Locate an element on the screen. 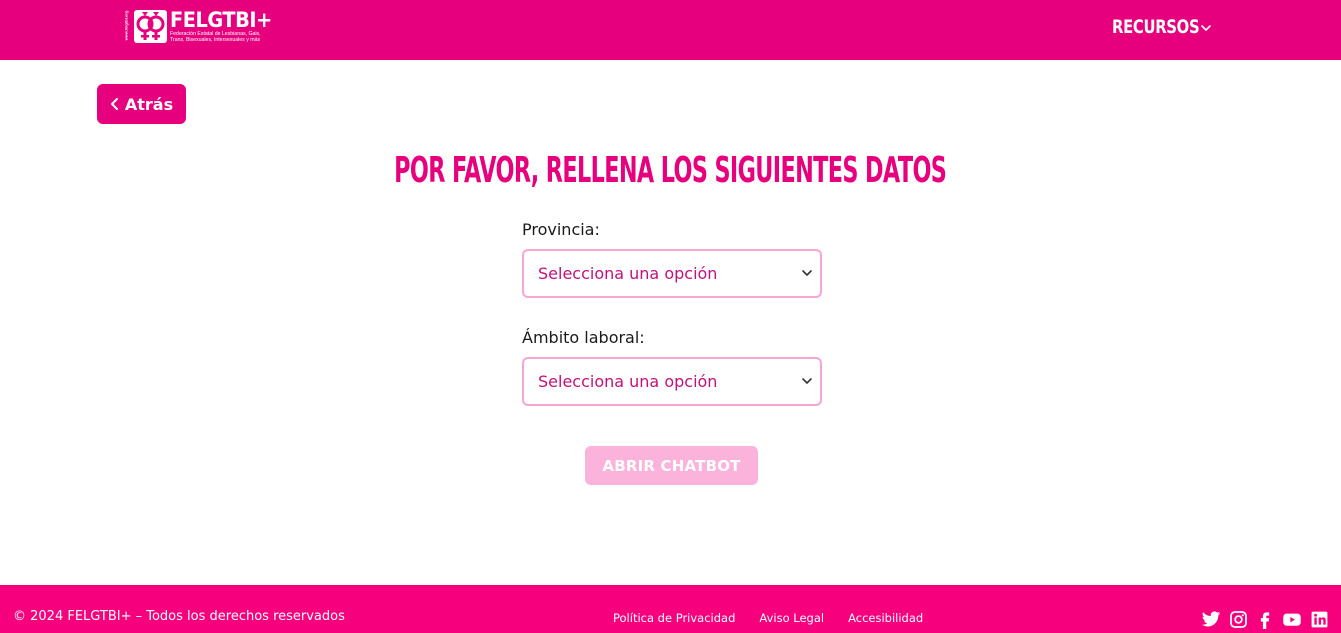 The image size is (1341, 633). twitter-icon is located at coordinates (1211, 619).